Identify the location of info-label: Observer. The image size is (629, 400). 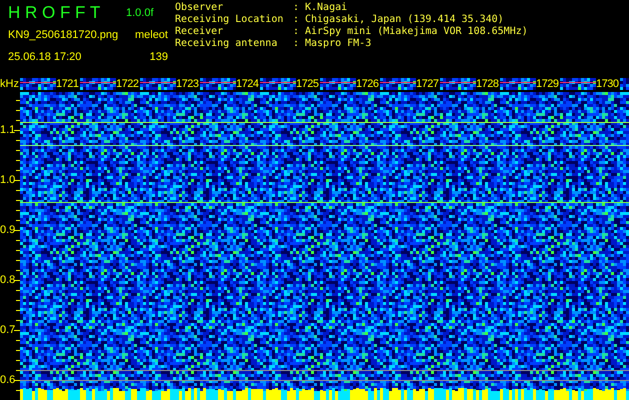
(199, 8).